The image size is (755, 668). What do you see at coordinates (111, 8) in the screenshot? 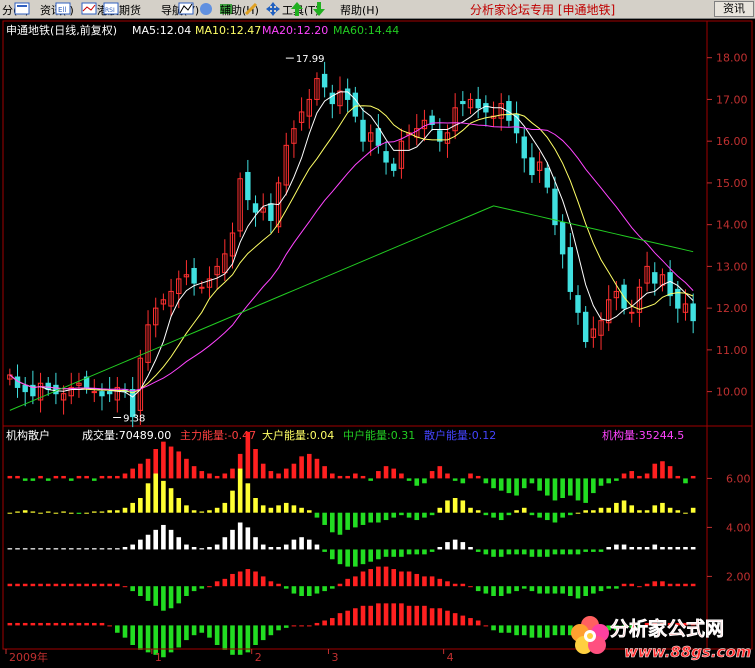
I see `toolbar-icon-4: RSI` at bounding box center [111, 8].